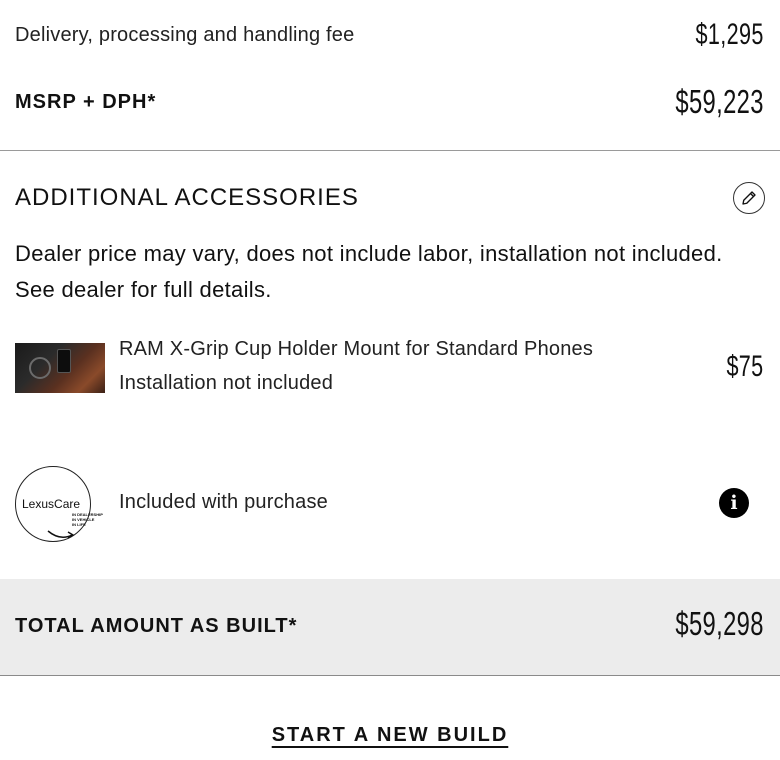 The height and width of the screenshot is (760, 780). Describe the element at coordinates (187, 197) in the screenshot. I see `accessories-title: ADDITIONAL ACCESSORIES` at that location.